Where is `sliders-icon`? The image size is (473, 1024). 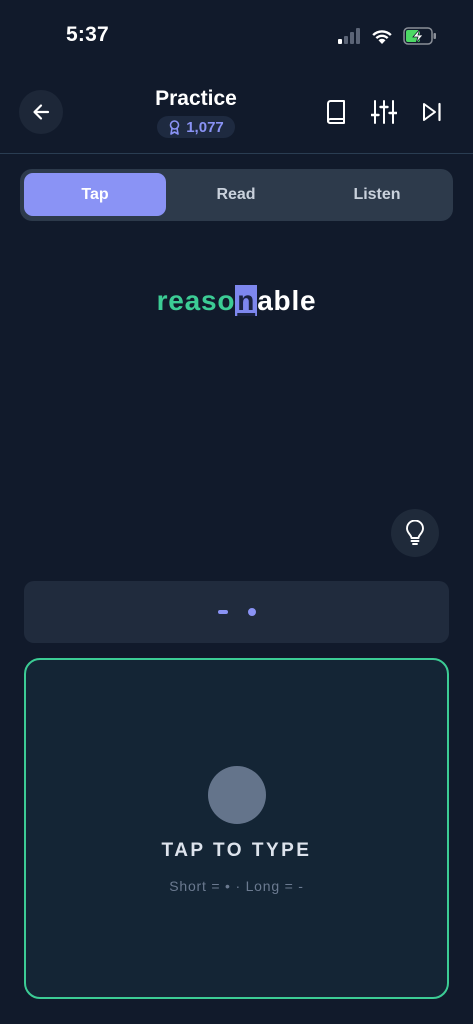
sliders-icon is located at coordinates (384, 112).